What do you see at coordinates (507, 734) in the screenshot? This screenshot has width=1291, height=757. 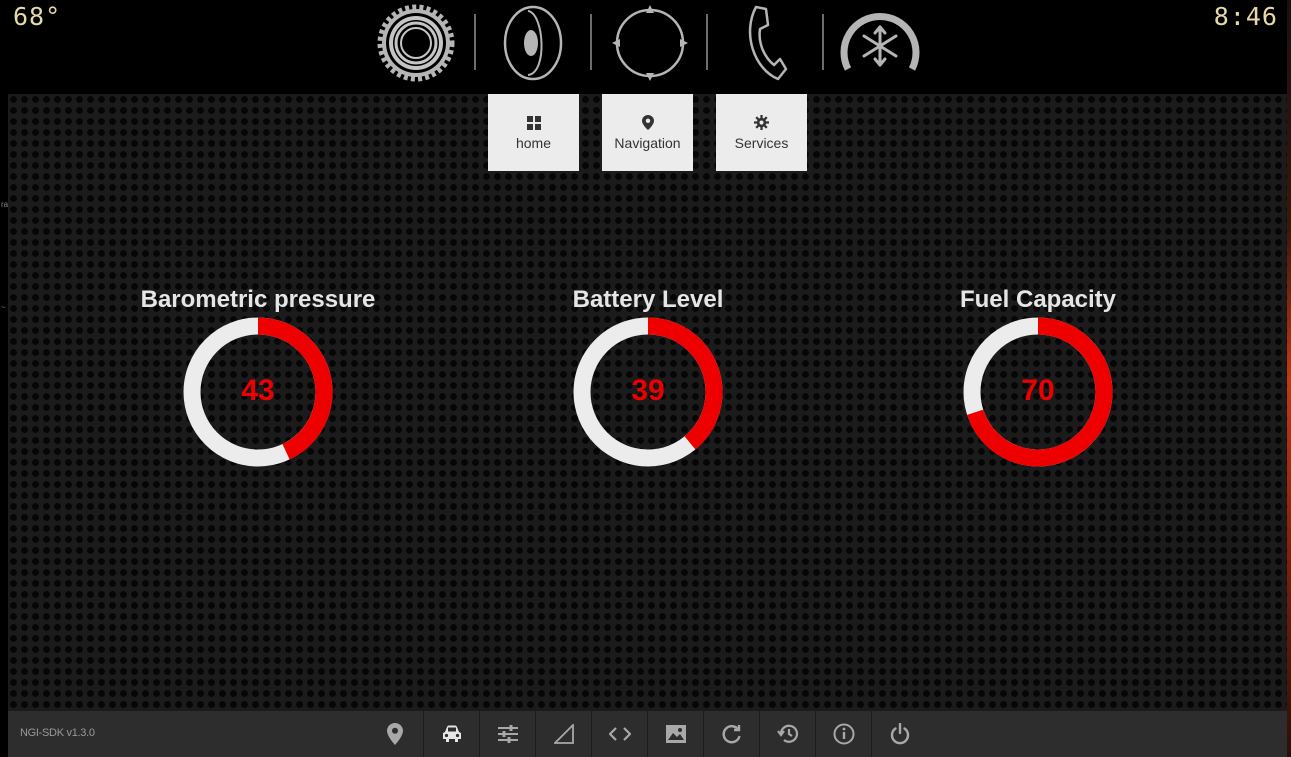 I see `sliders-icon` at bounding box center [507, 734].